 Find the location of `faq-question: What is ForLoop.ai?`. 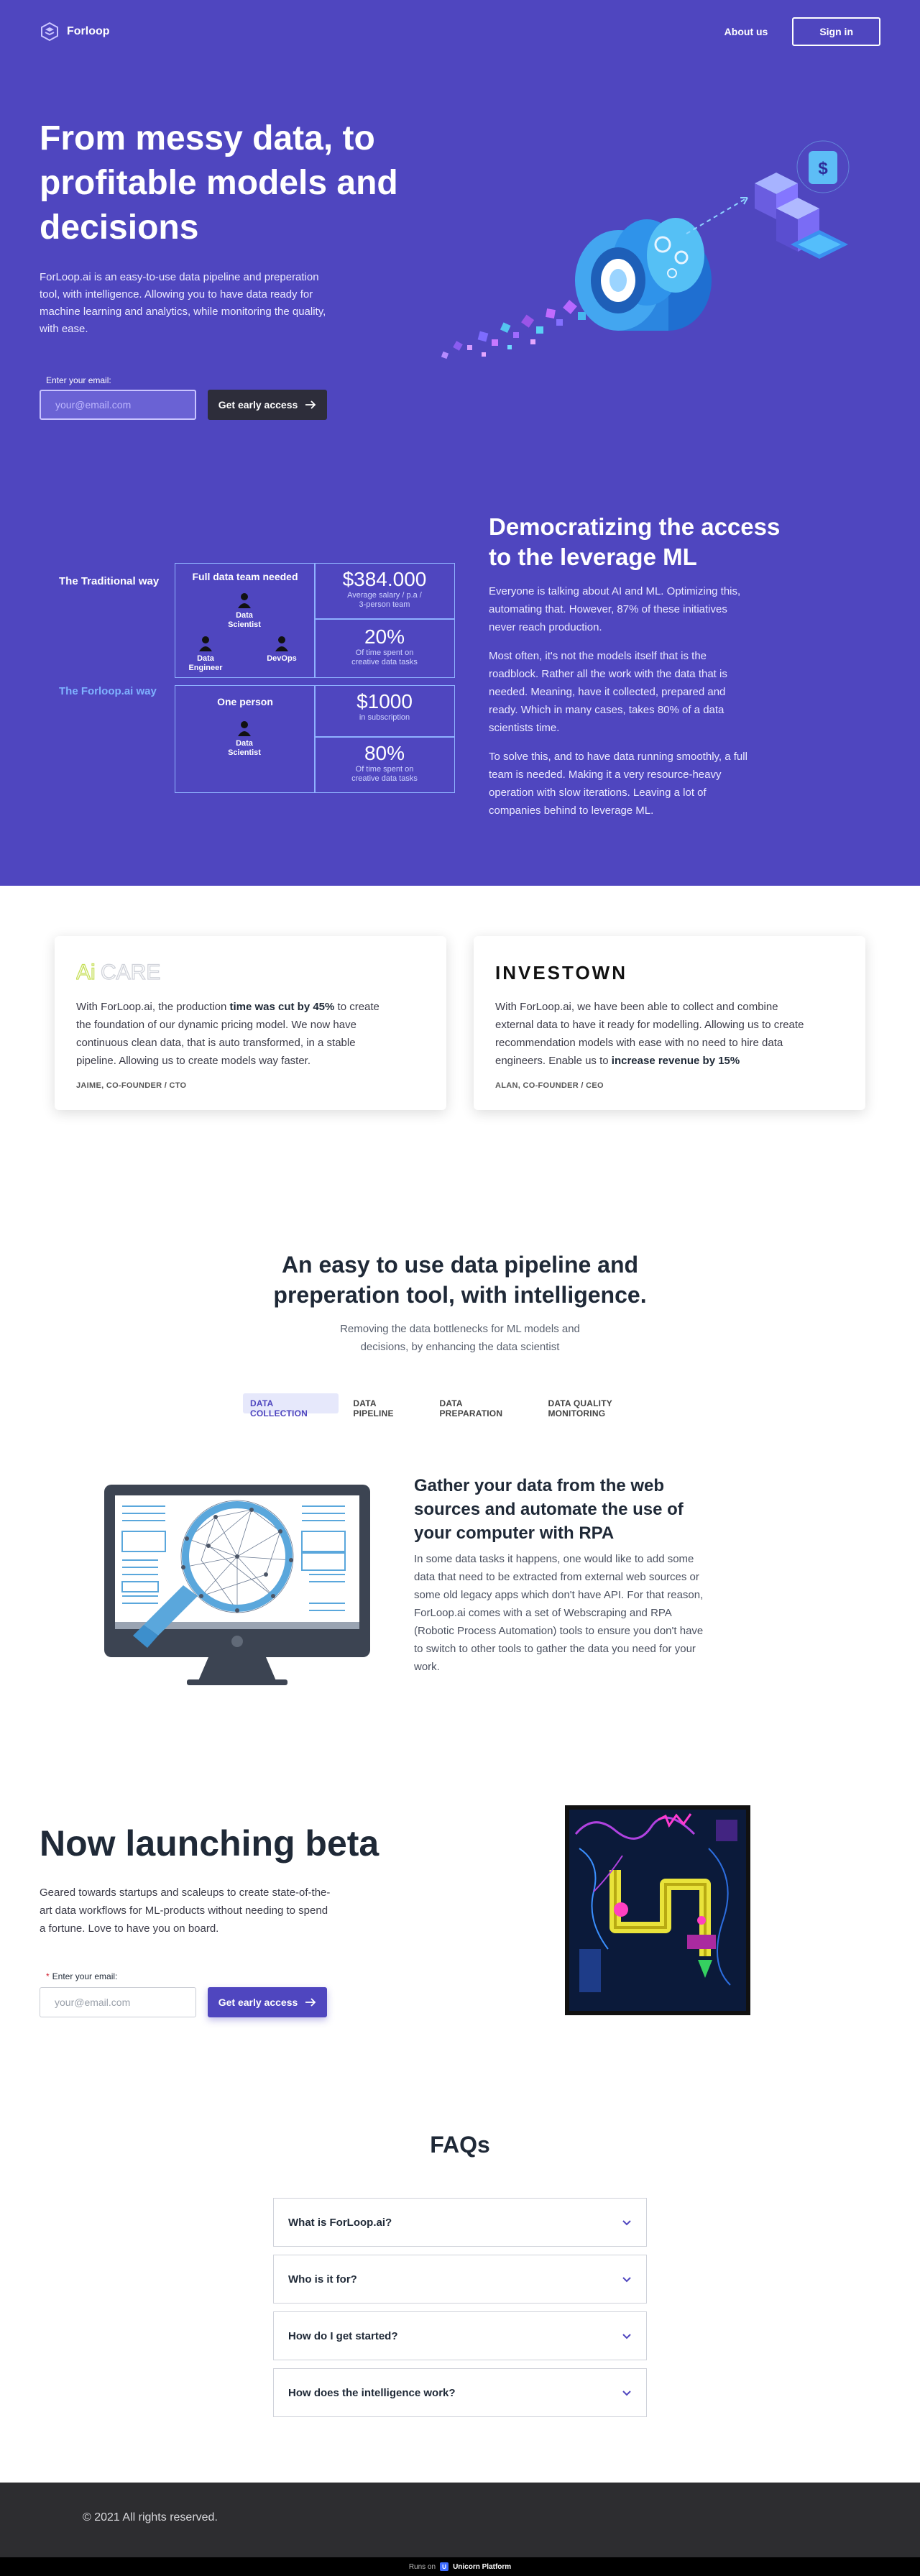

faq-question: What is ForLoop.ai? is located at coordinates (340, 2222).